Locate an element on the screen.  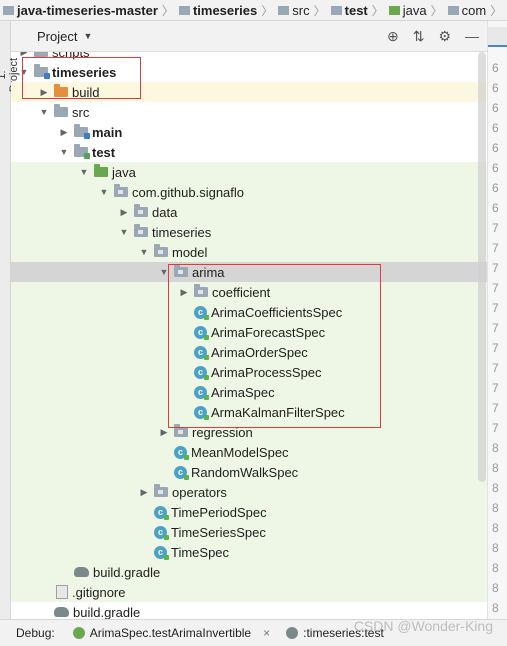
tree-node-label: model is located at coordinates (190, 252).